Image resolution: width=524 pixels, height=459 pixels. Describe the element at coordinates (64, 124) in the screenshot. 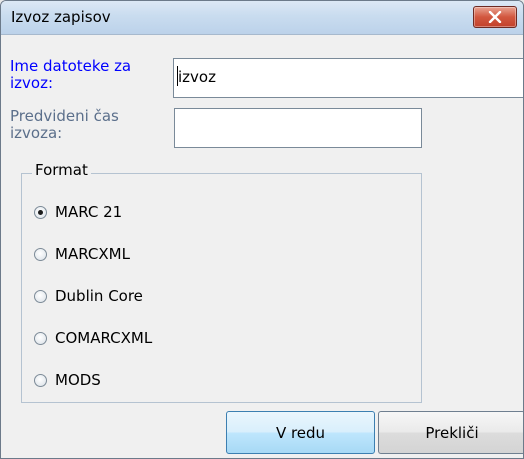

I see `time-label-text: Predvideni čas izvoza:` at that location.